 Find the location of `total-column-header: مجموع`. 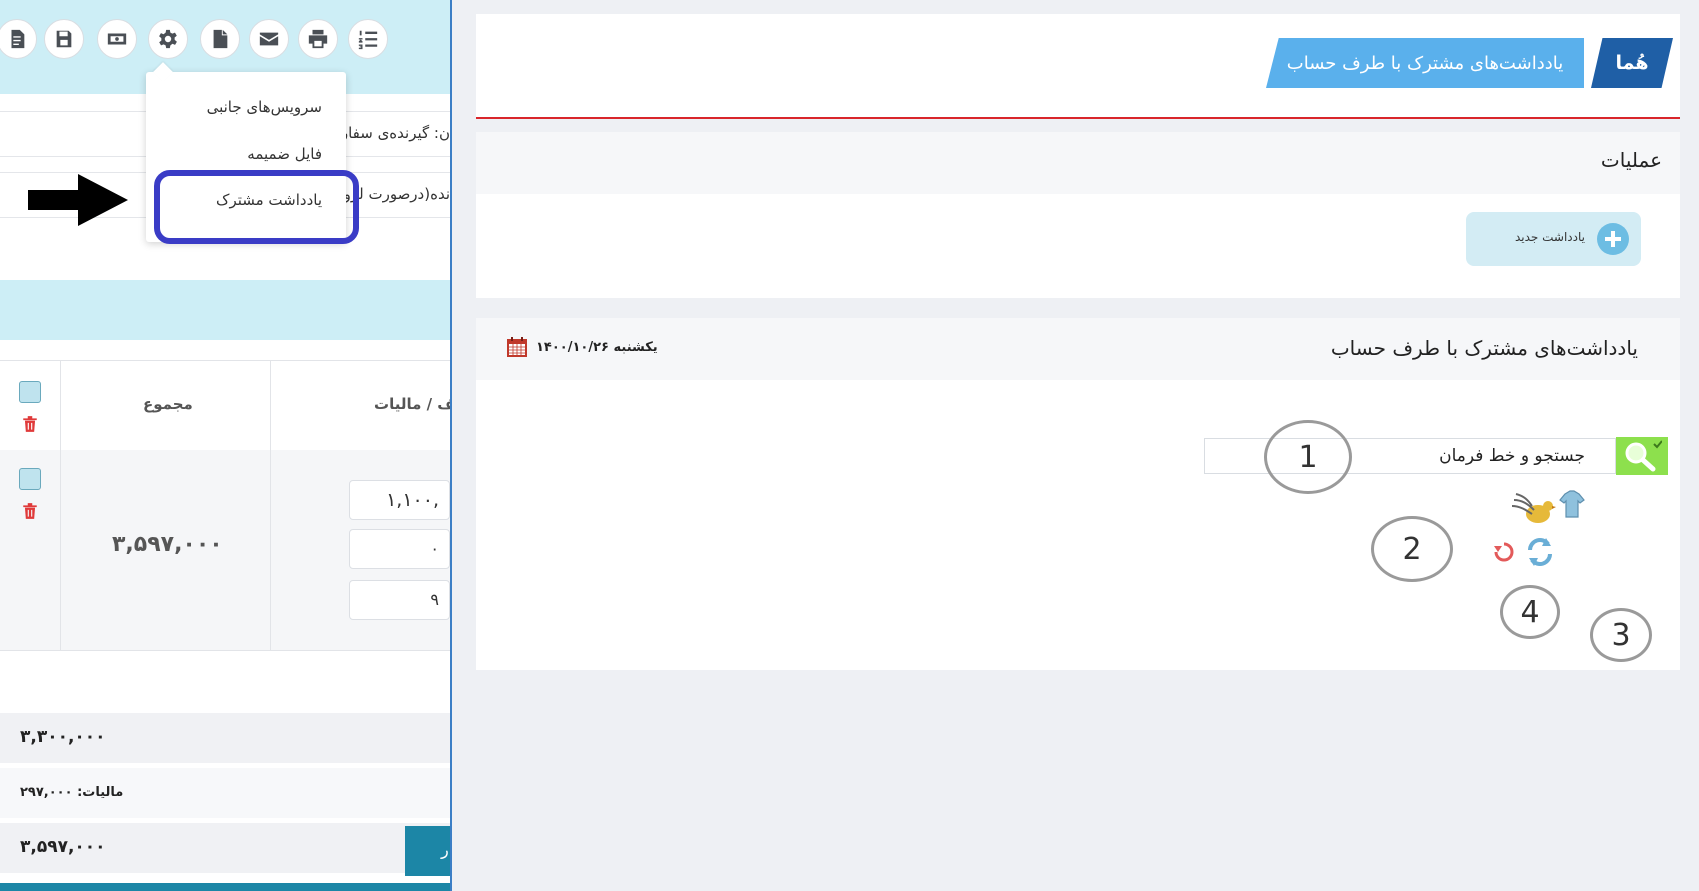

total-column-header: مجموع is located at coordinates (168, 404).